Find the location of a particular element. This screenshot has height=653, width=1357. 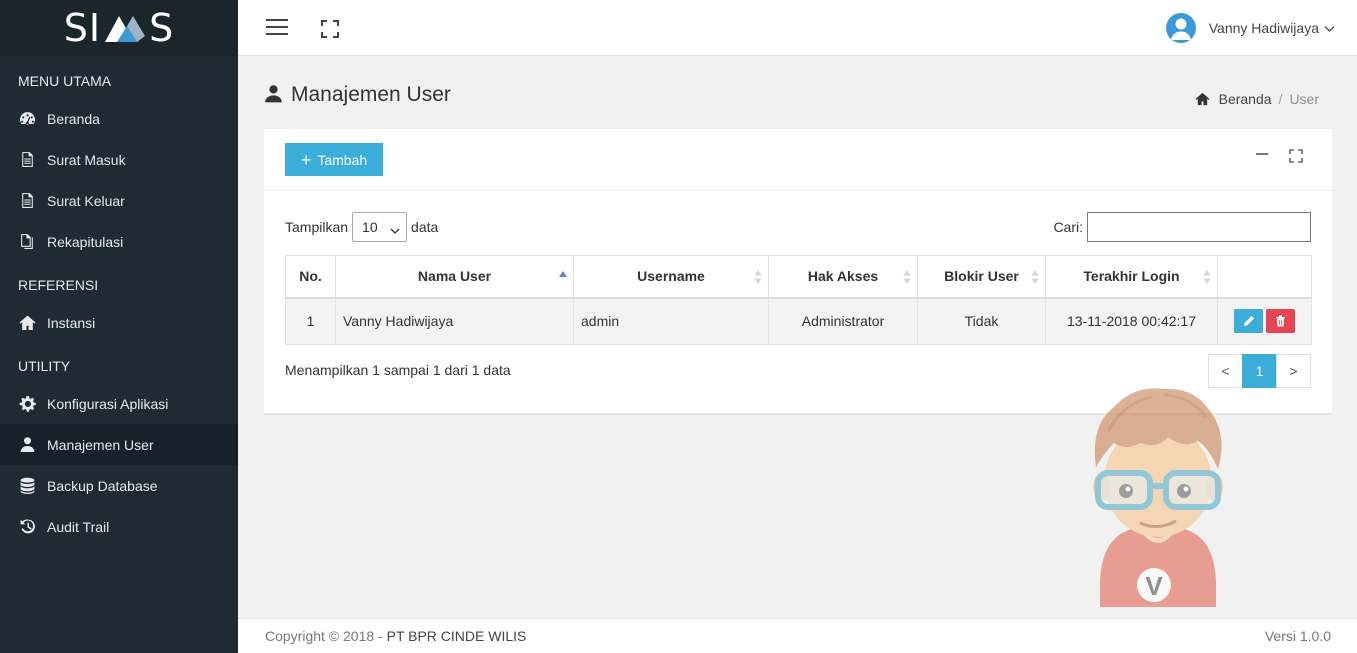

sidebar-item-surat-masuk: Surat Masuk is located at coordinates (119, 159).